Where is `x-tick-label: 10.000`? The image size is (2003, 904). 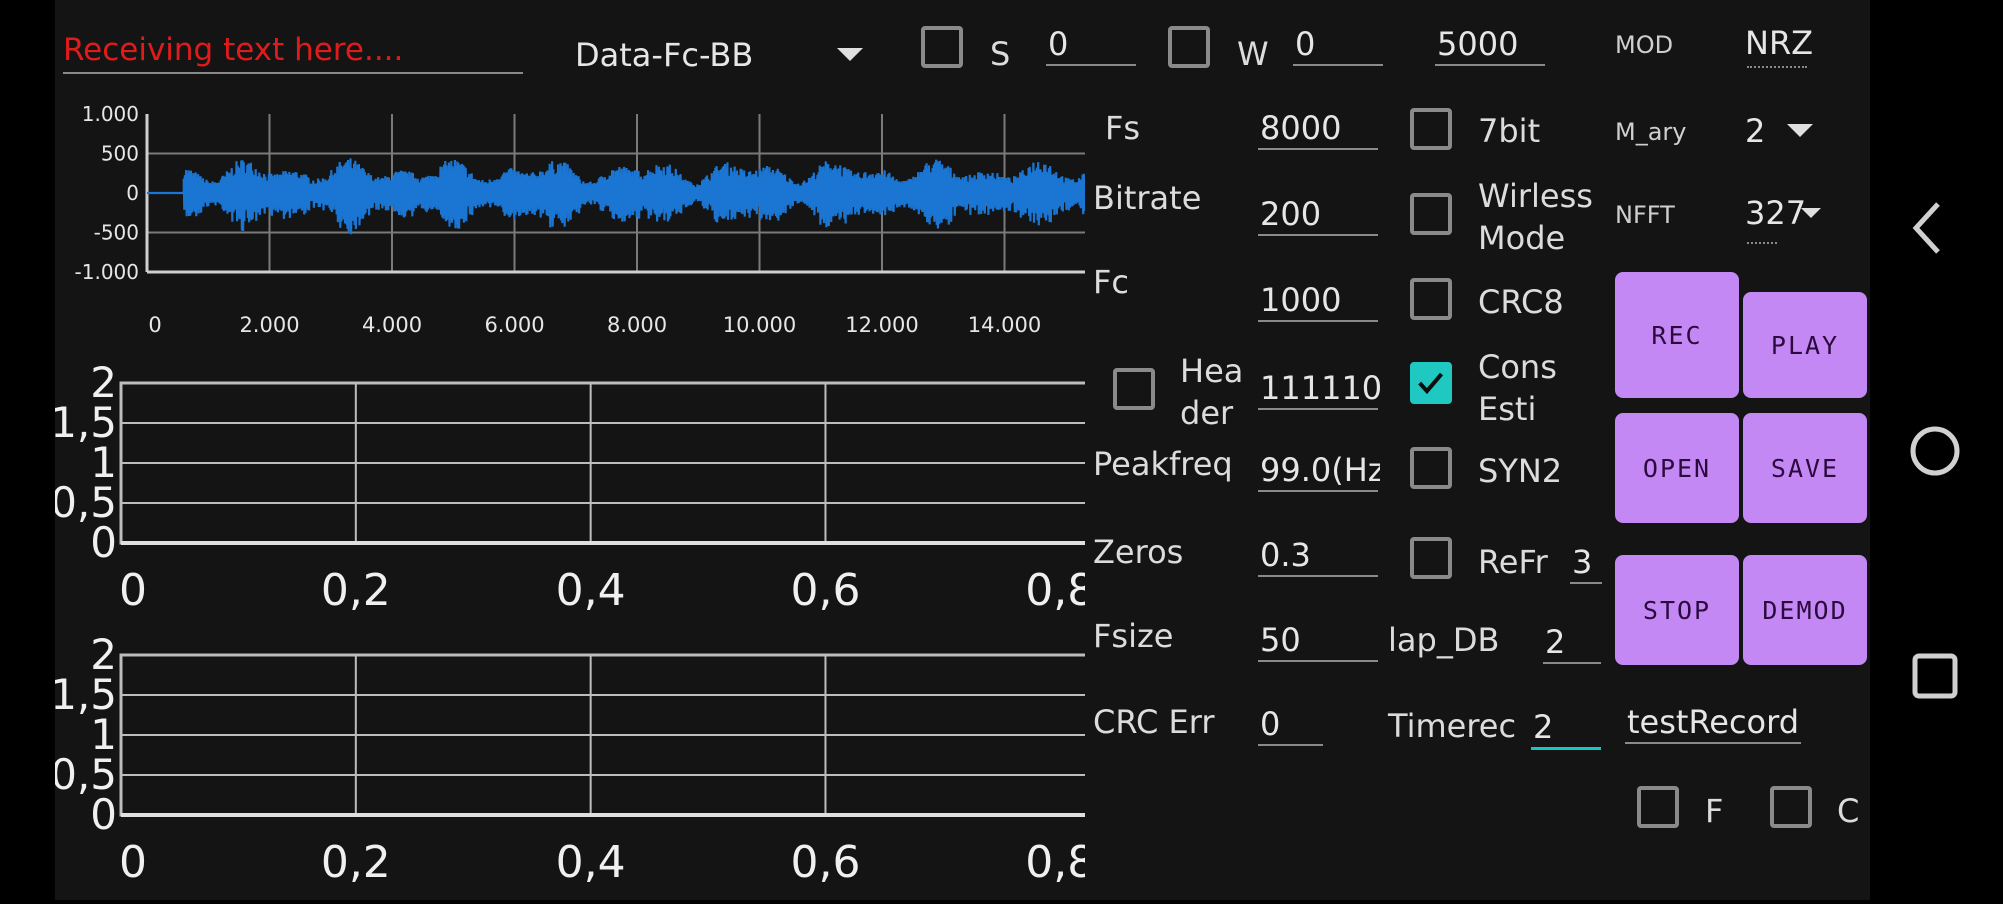
x-tick-label: 10.000 is located at coordinates (759, 325).